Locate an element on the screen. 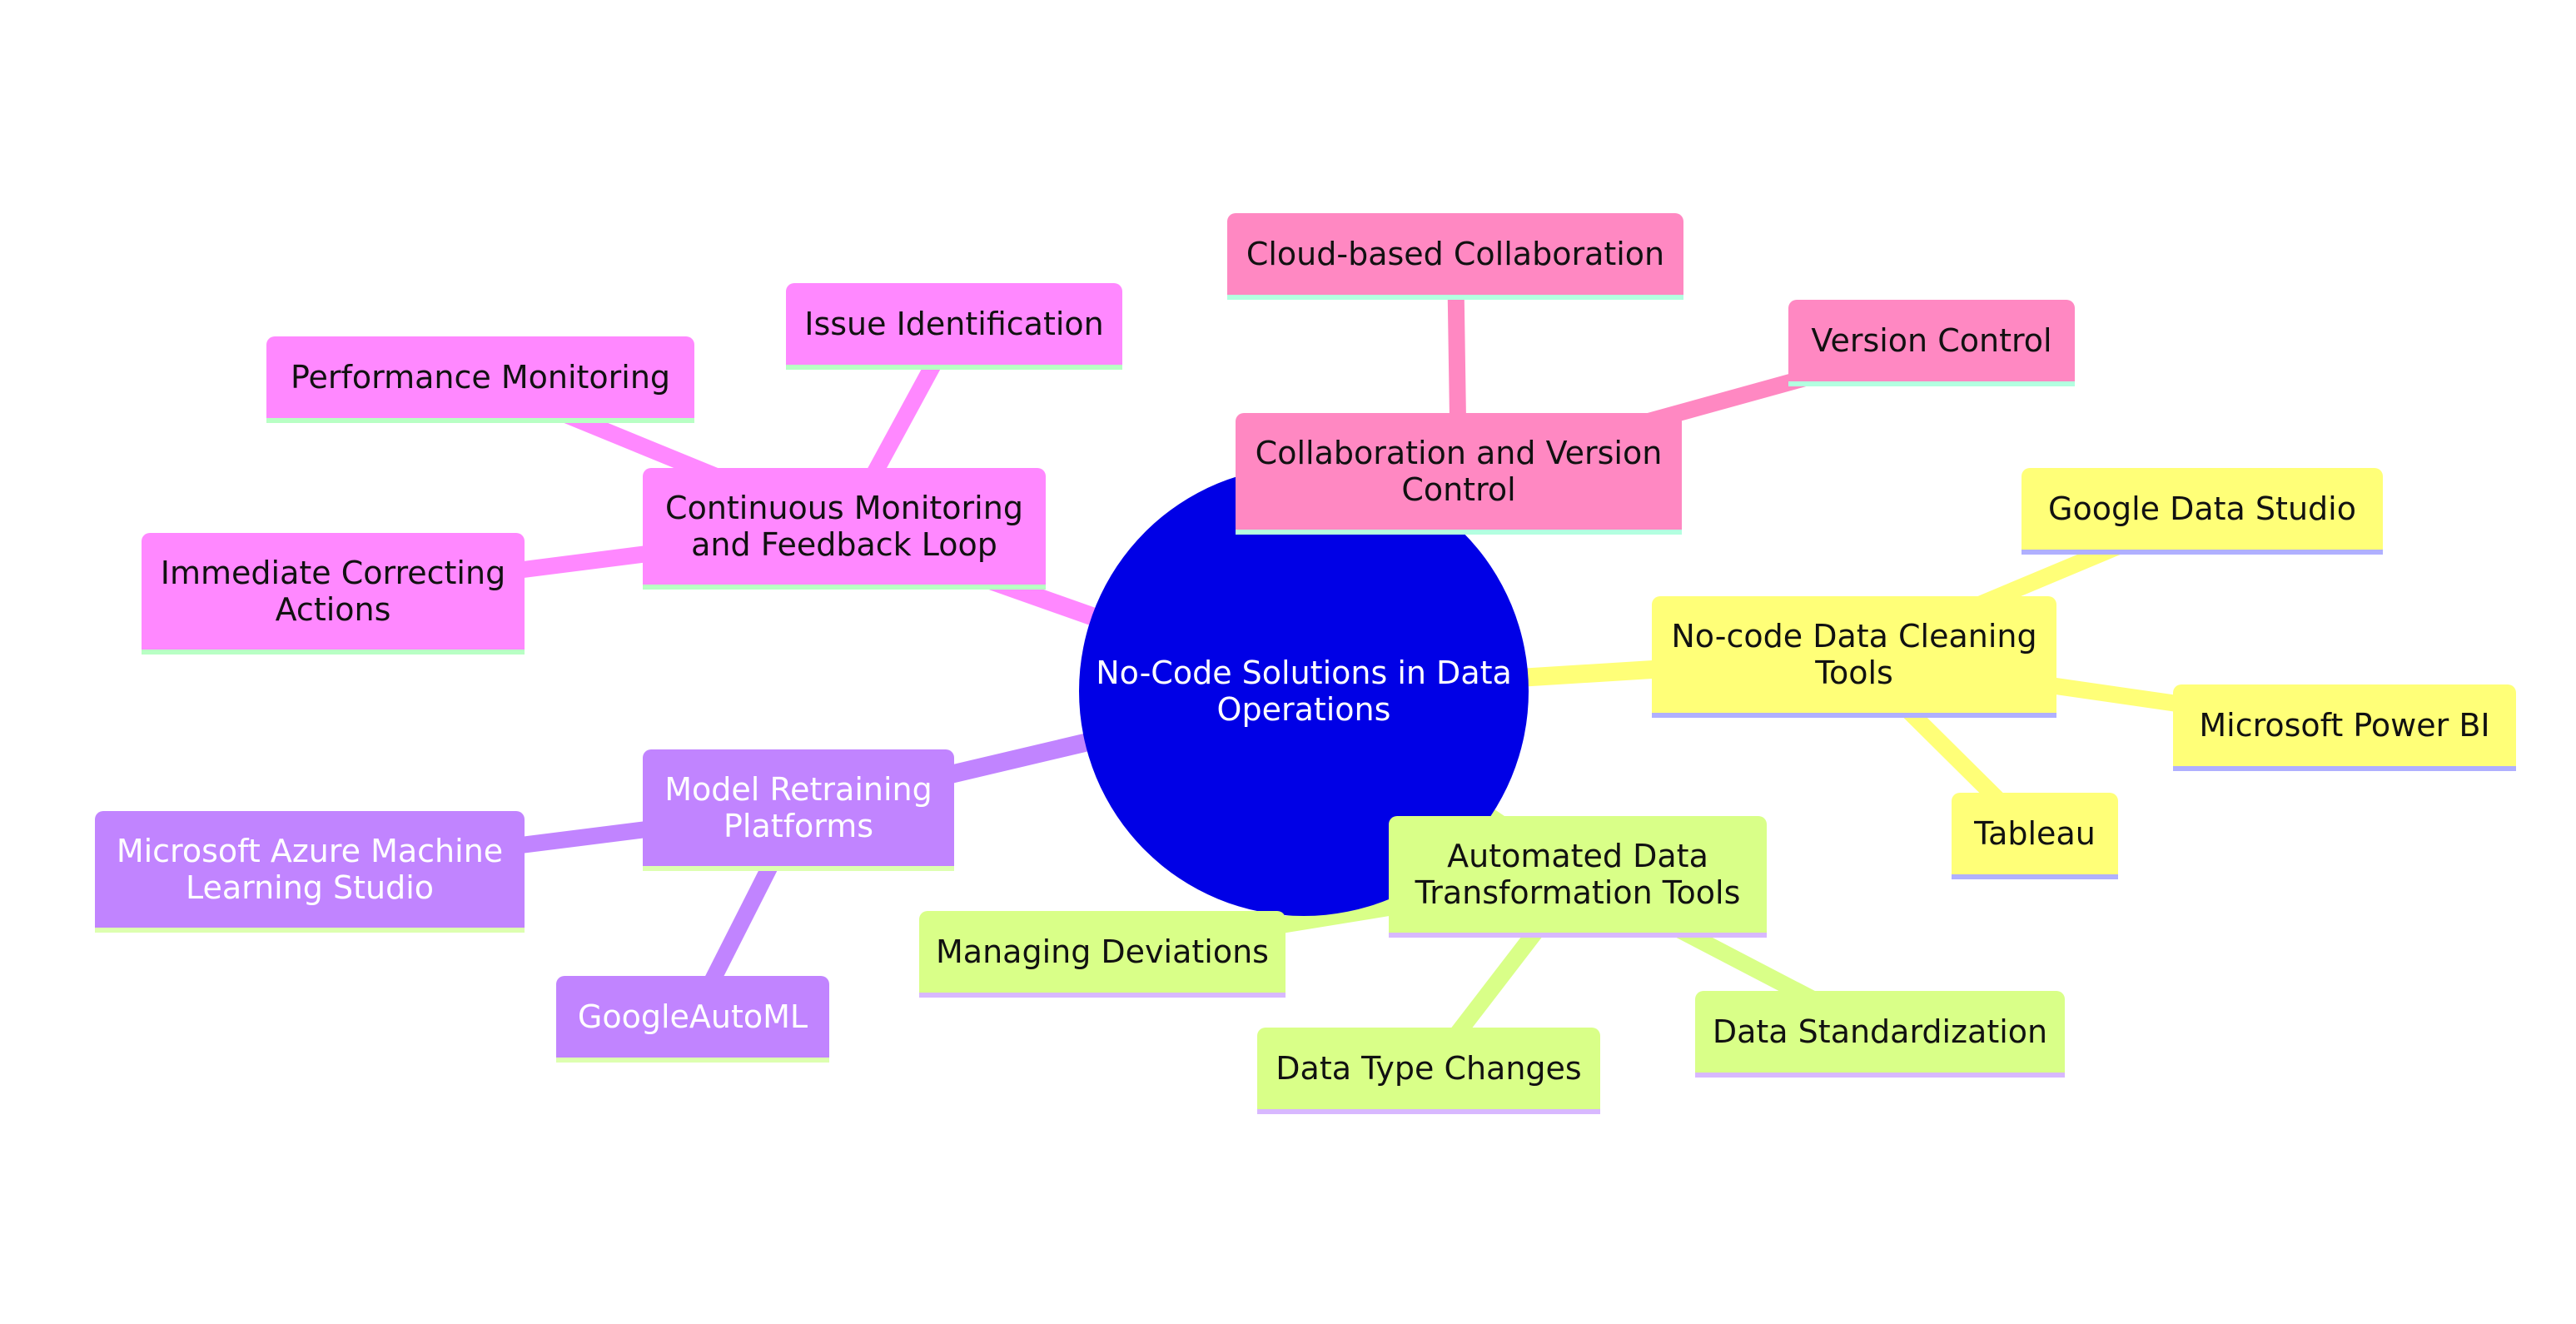 The width and height of the screenshot is (2576, 1324). leaf-label: Microsoft Azure Machine Learning Studio is located at coordinates (310, 869).